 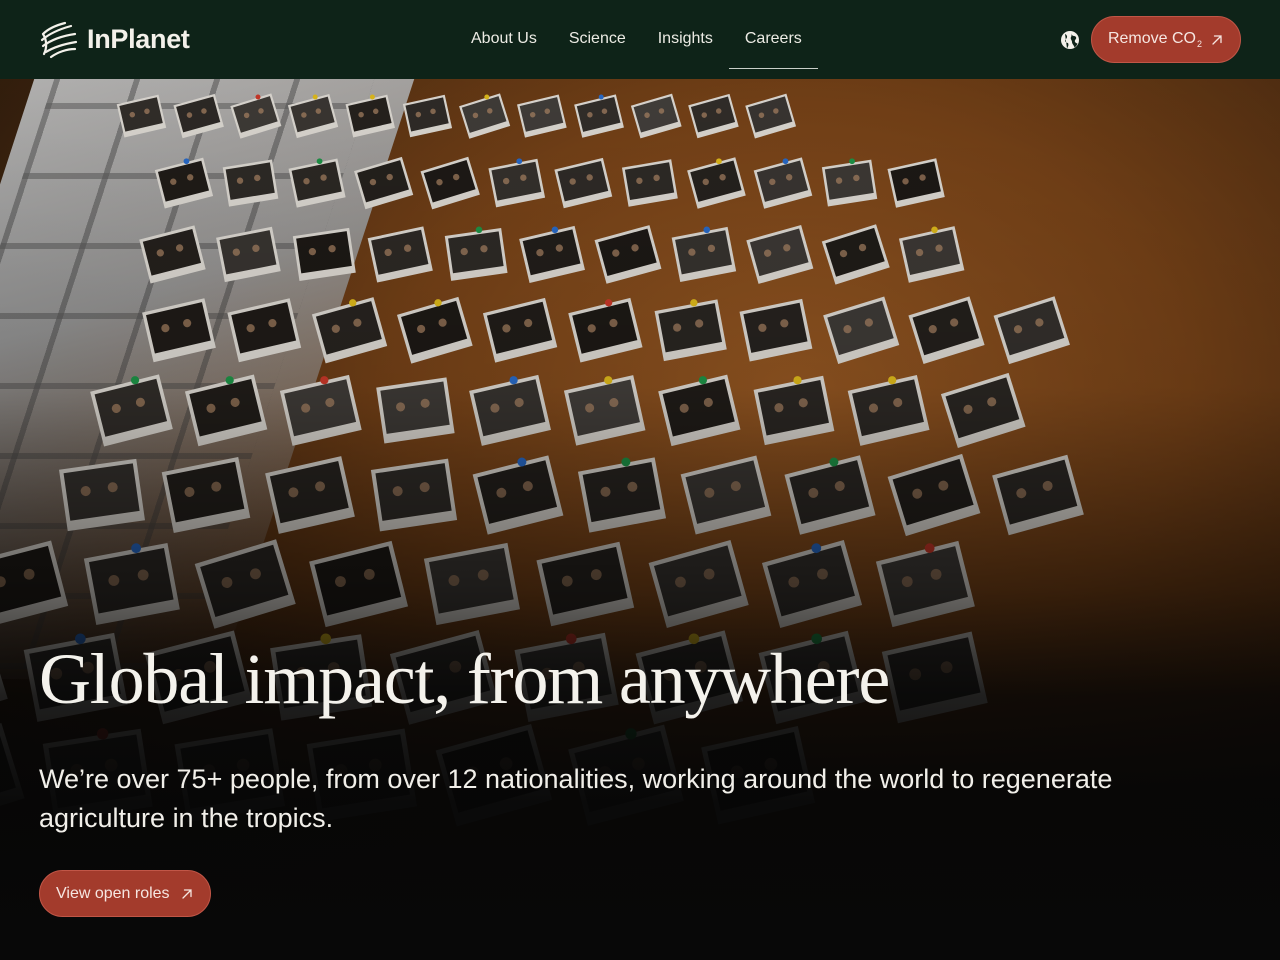 I want to click on hero-title: Global impact, from anywhere, so click(x=464, y=679).